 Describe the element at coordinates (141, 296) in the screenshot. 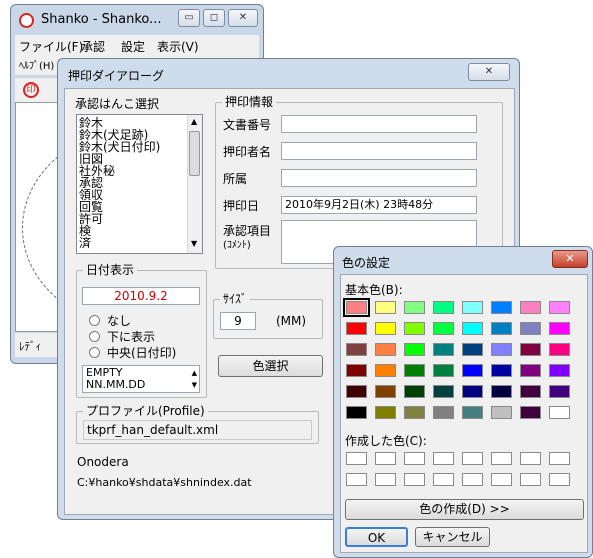

I see `date-value-field: 2010.9.2` at that location.